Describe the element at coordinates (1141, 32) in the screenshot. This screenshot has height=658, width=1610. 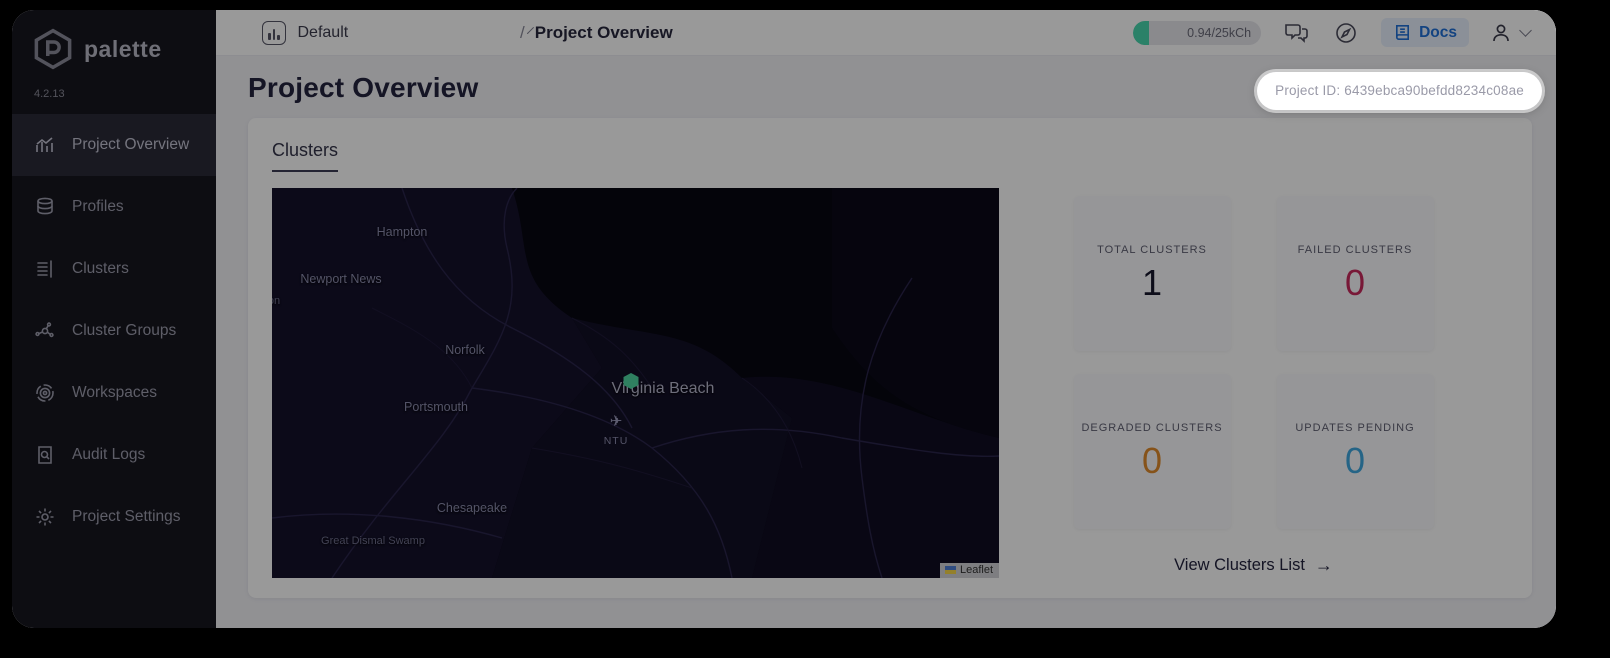
I see `usage-meter-fill` at that location.